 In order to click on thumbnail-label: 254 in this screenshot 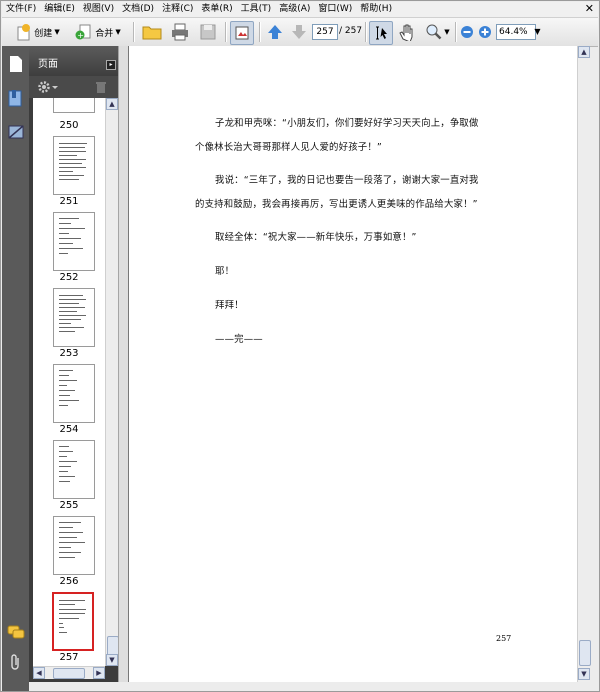, I will do `click(69, 429)`.